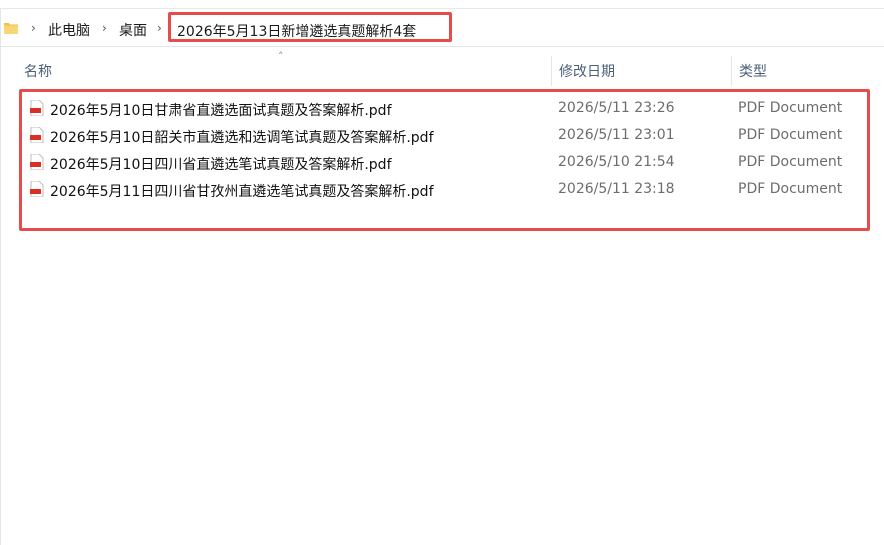 The height and width of the screenshot is (545, 884). Describe the element at coordinates (11, 28) in the screenshot. I see `folder-icon` at that location.